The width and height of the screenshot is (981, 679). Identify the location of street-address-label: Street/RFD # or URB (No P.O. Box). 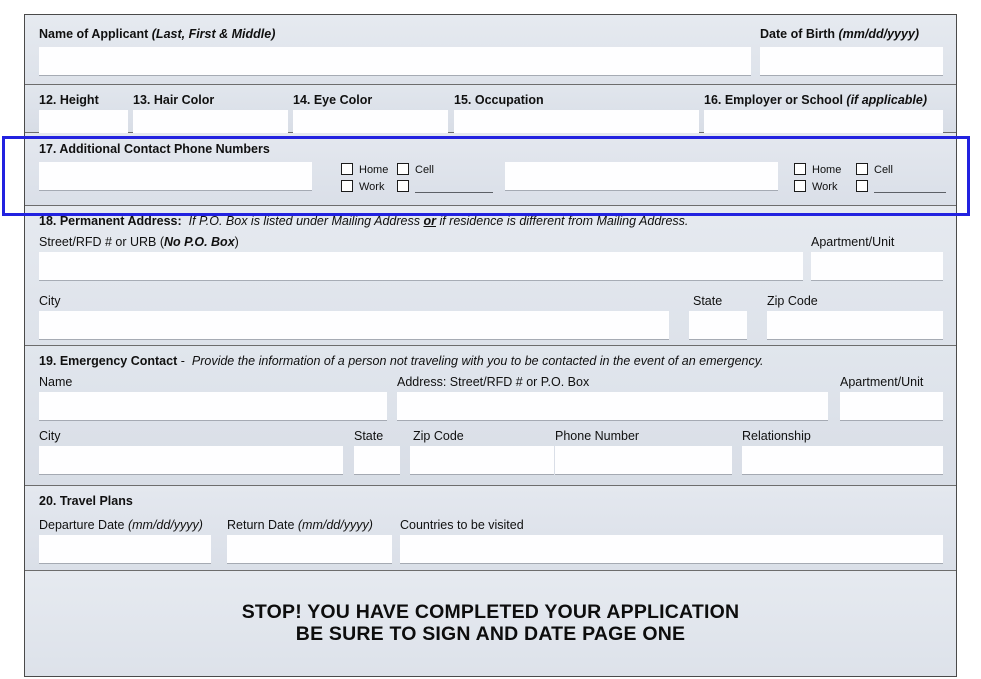
(139, 242).